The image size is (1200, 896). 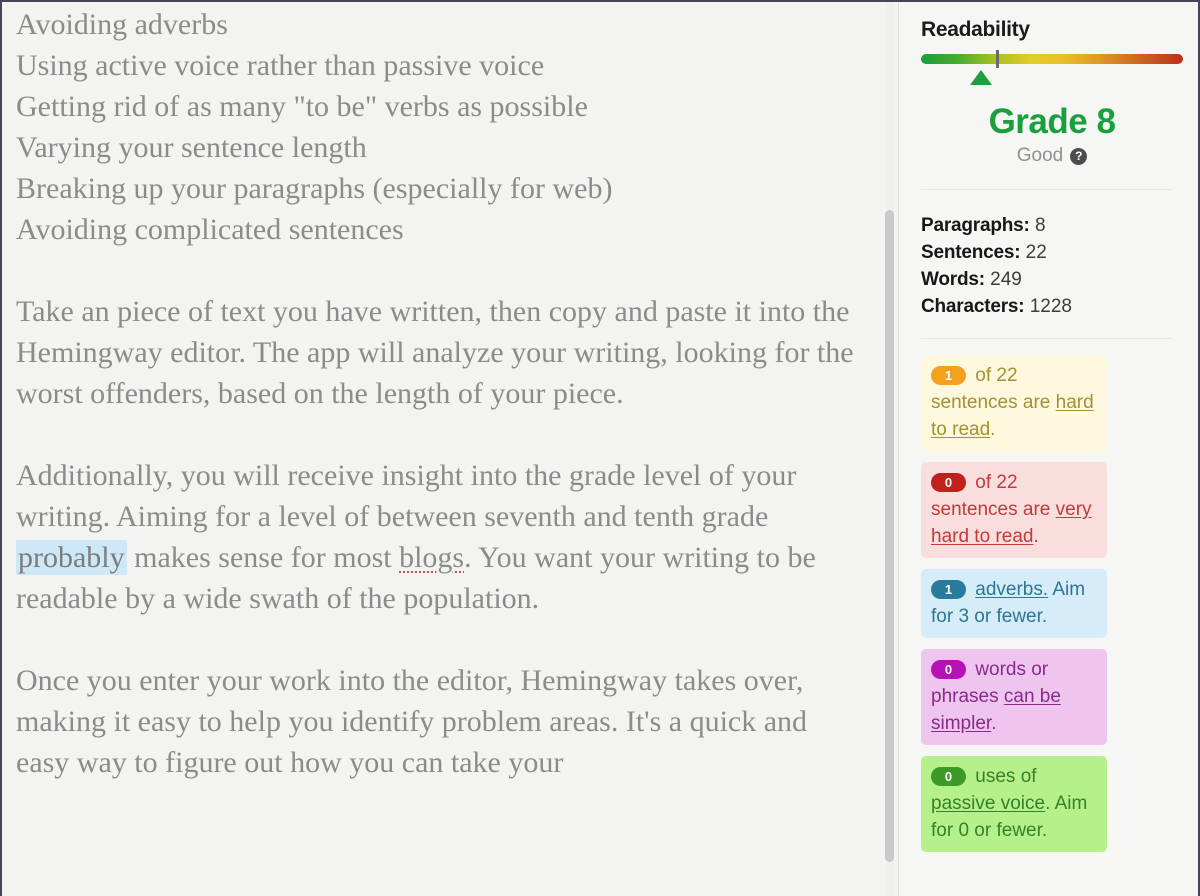 I want to click on grade-value: Grade 8, so click(x=1052, y=121).